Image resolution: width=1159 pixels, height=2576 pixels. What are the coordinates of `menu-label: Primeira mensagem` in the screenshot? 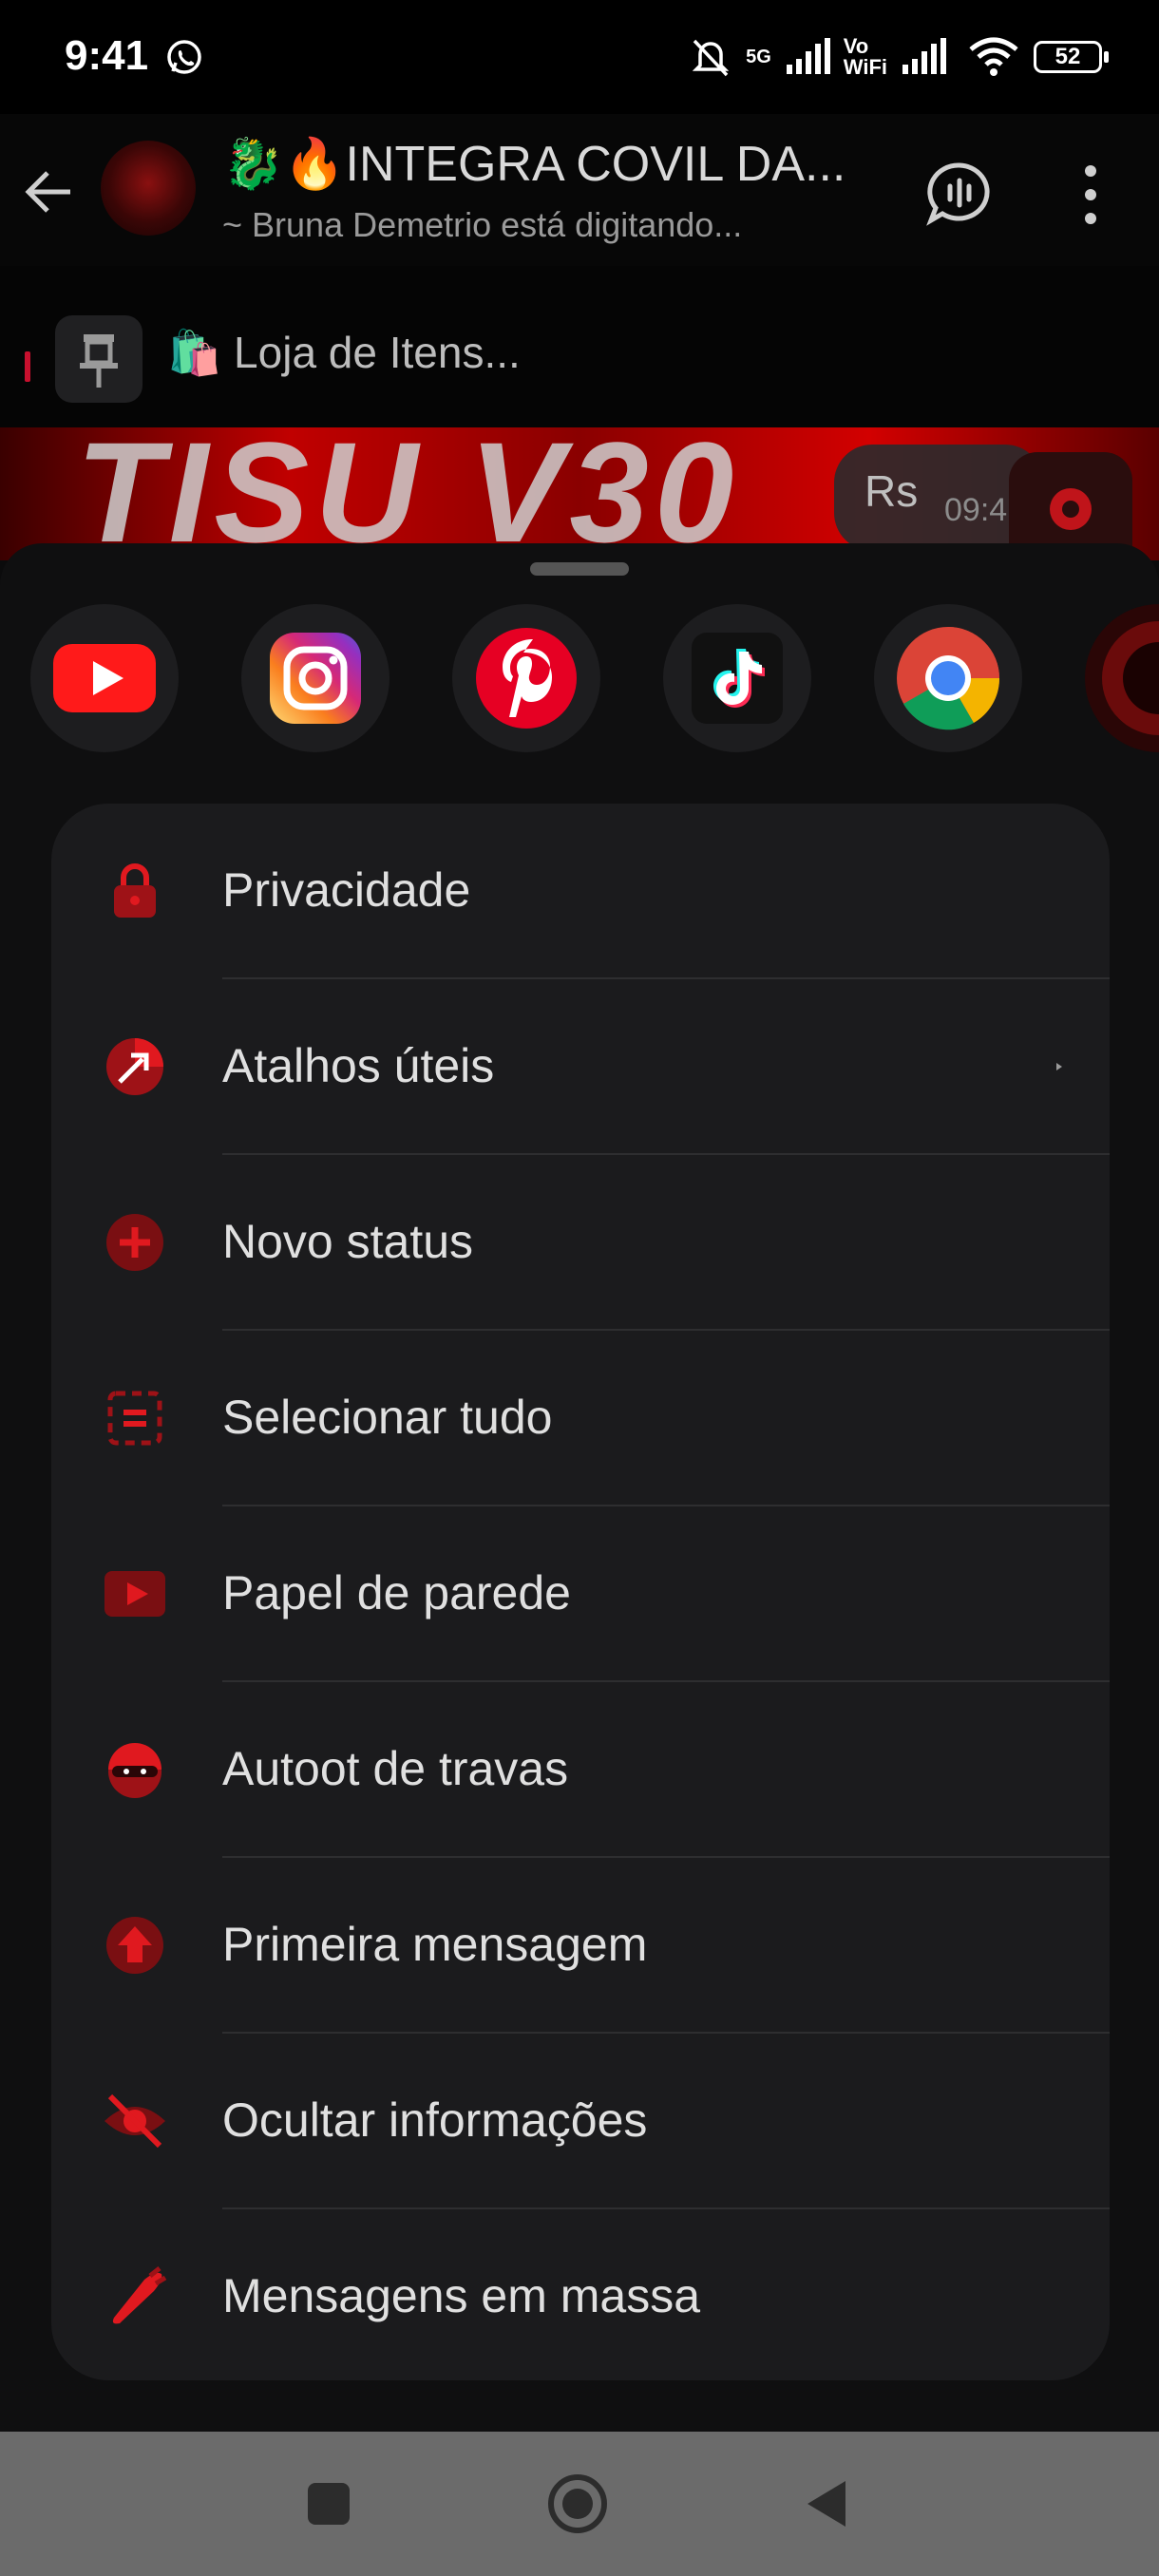 It's located at (435, 1944).